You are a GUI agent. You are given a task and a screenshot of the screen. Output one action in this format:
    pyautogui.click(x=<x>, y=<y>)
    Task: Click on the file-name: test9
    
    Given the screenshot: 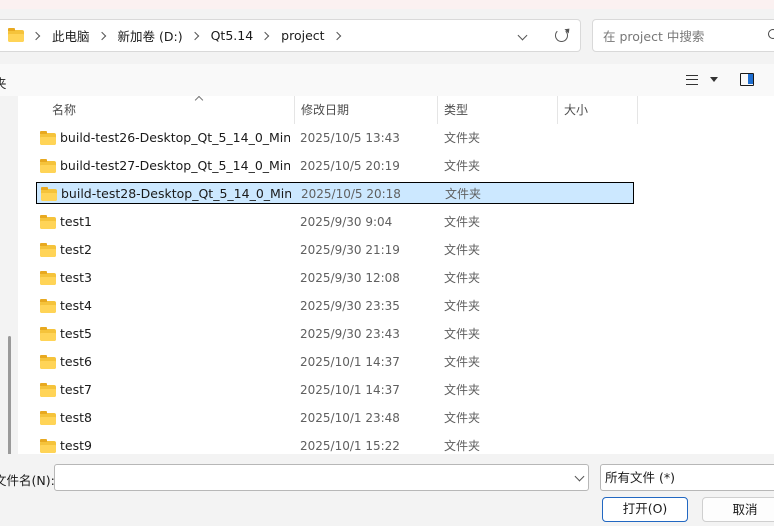 What is the action you would take?
    pyautogui.click(x=76, y=445)
    